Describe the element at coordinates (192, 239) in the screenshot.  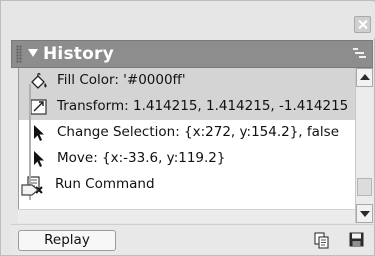
I see `panel-footer: Replay` at that location.